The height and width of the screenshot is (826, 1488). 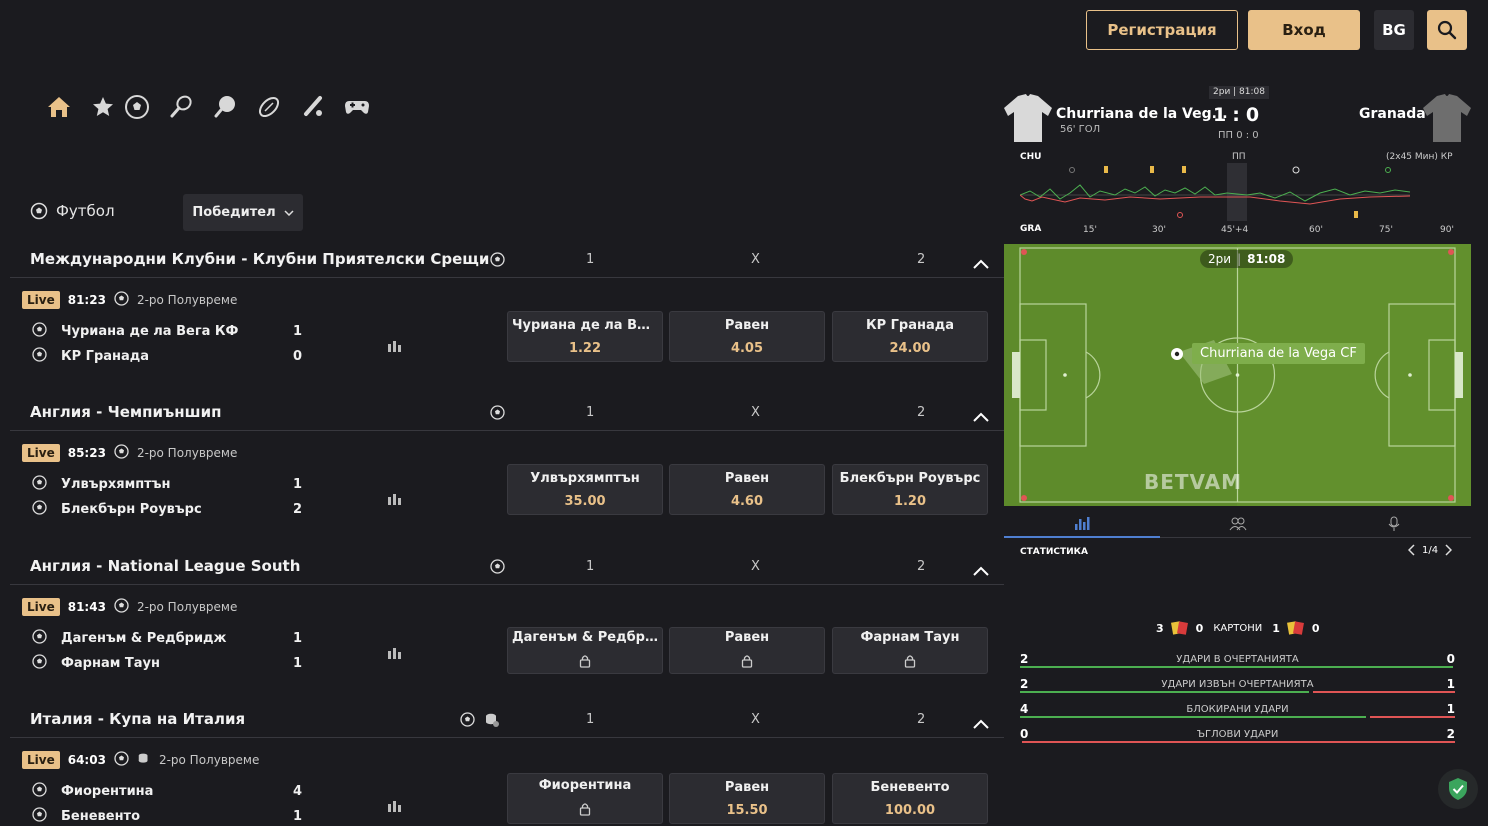 I want to click on odd-value: 24.00, so click(x=910, y=348).